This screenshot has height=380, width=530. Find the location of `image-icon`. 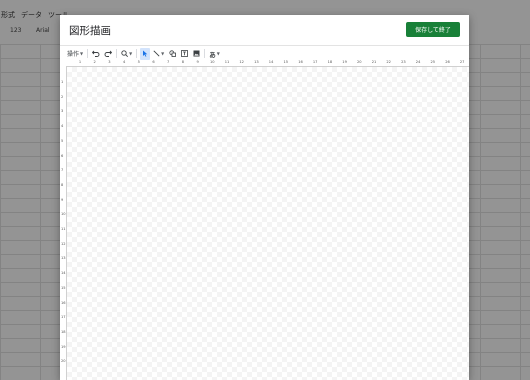

image-icon is located at coordinates (196, 53).